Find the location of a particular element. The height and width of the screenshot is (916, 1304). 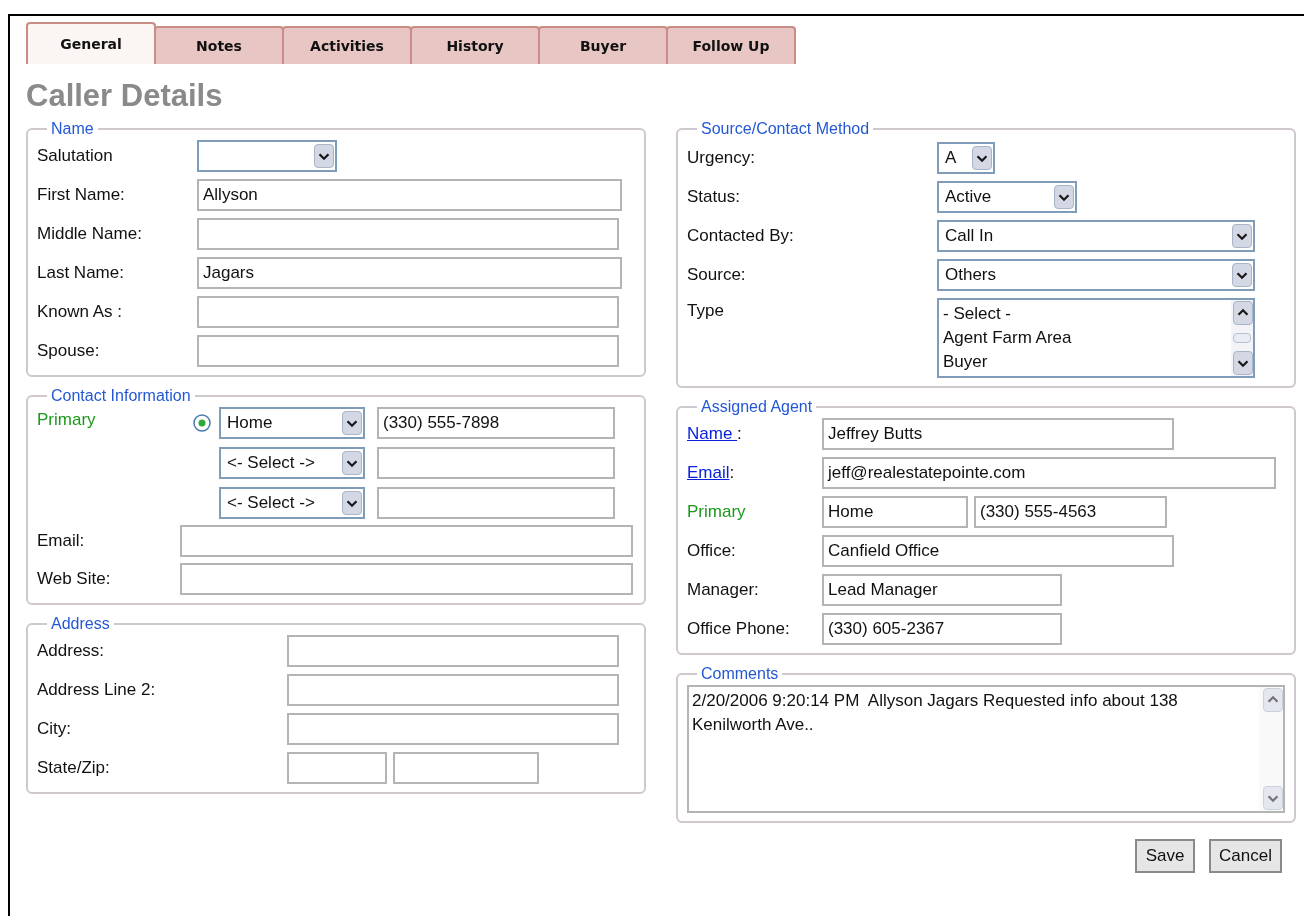

dropdown: Home is located at coordinates (292, 423).